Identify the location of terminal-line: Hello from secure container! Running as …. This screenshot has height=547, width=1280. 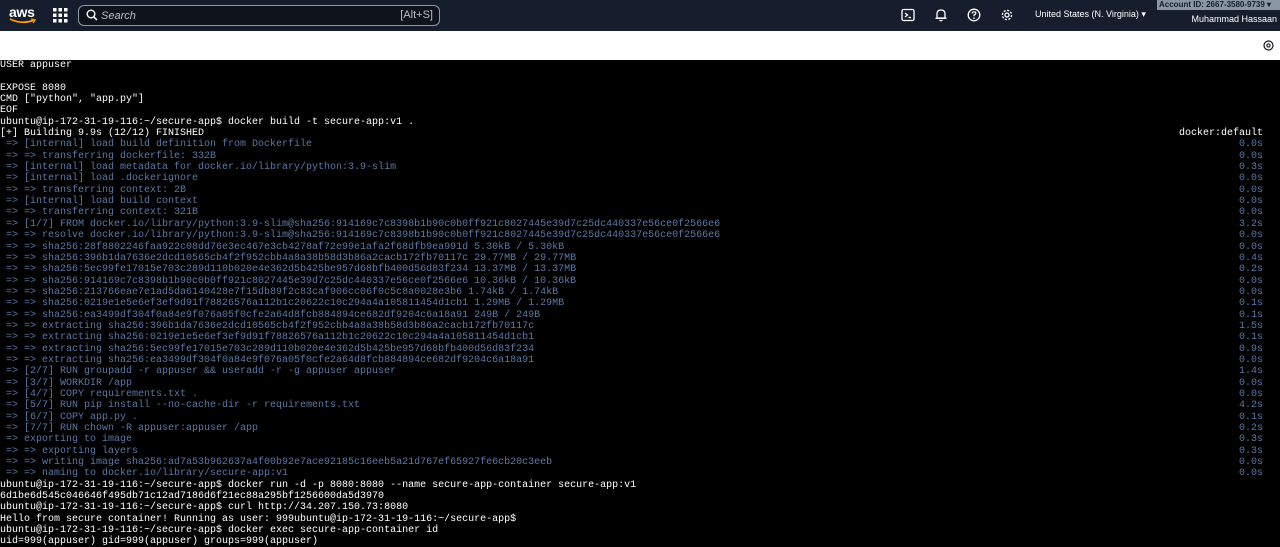
(640, 519).